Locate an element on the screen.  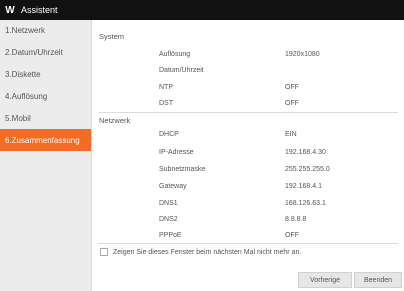
summary-row: DNS2 8.8.8.8 is located at coordinates (248, 223).